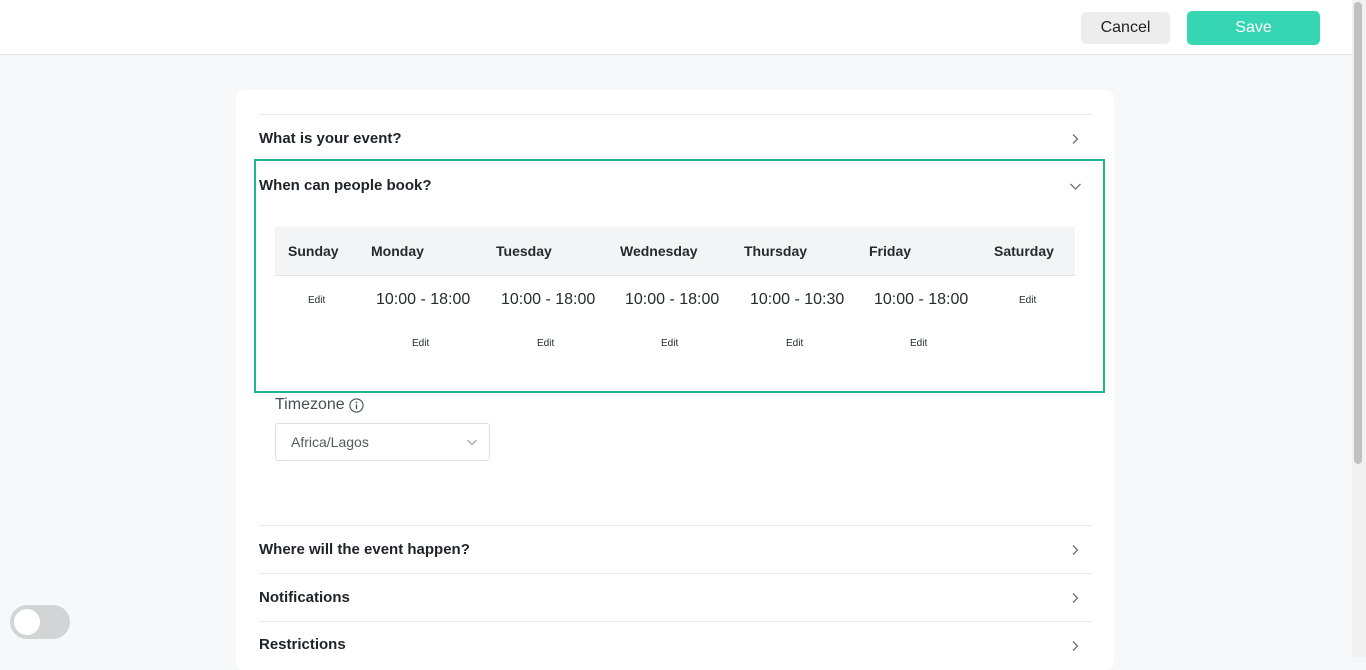 The height and width of the screenshot is (670, 1366). I want to click on timezone-label: Timezone, so click(319, 405).